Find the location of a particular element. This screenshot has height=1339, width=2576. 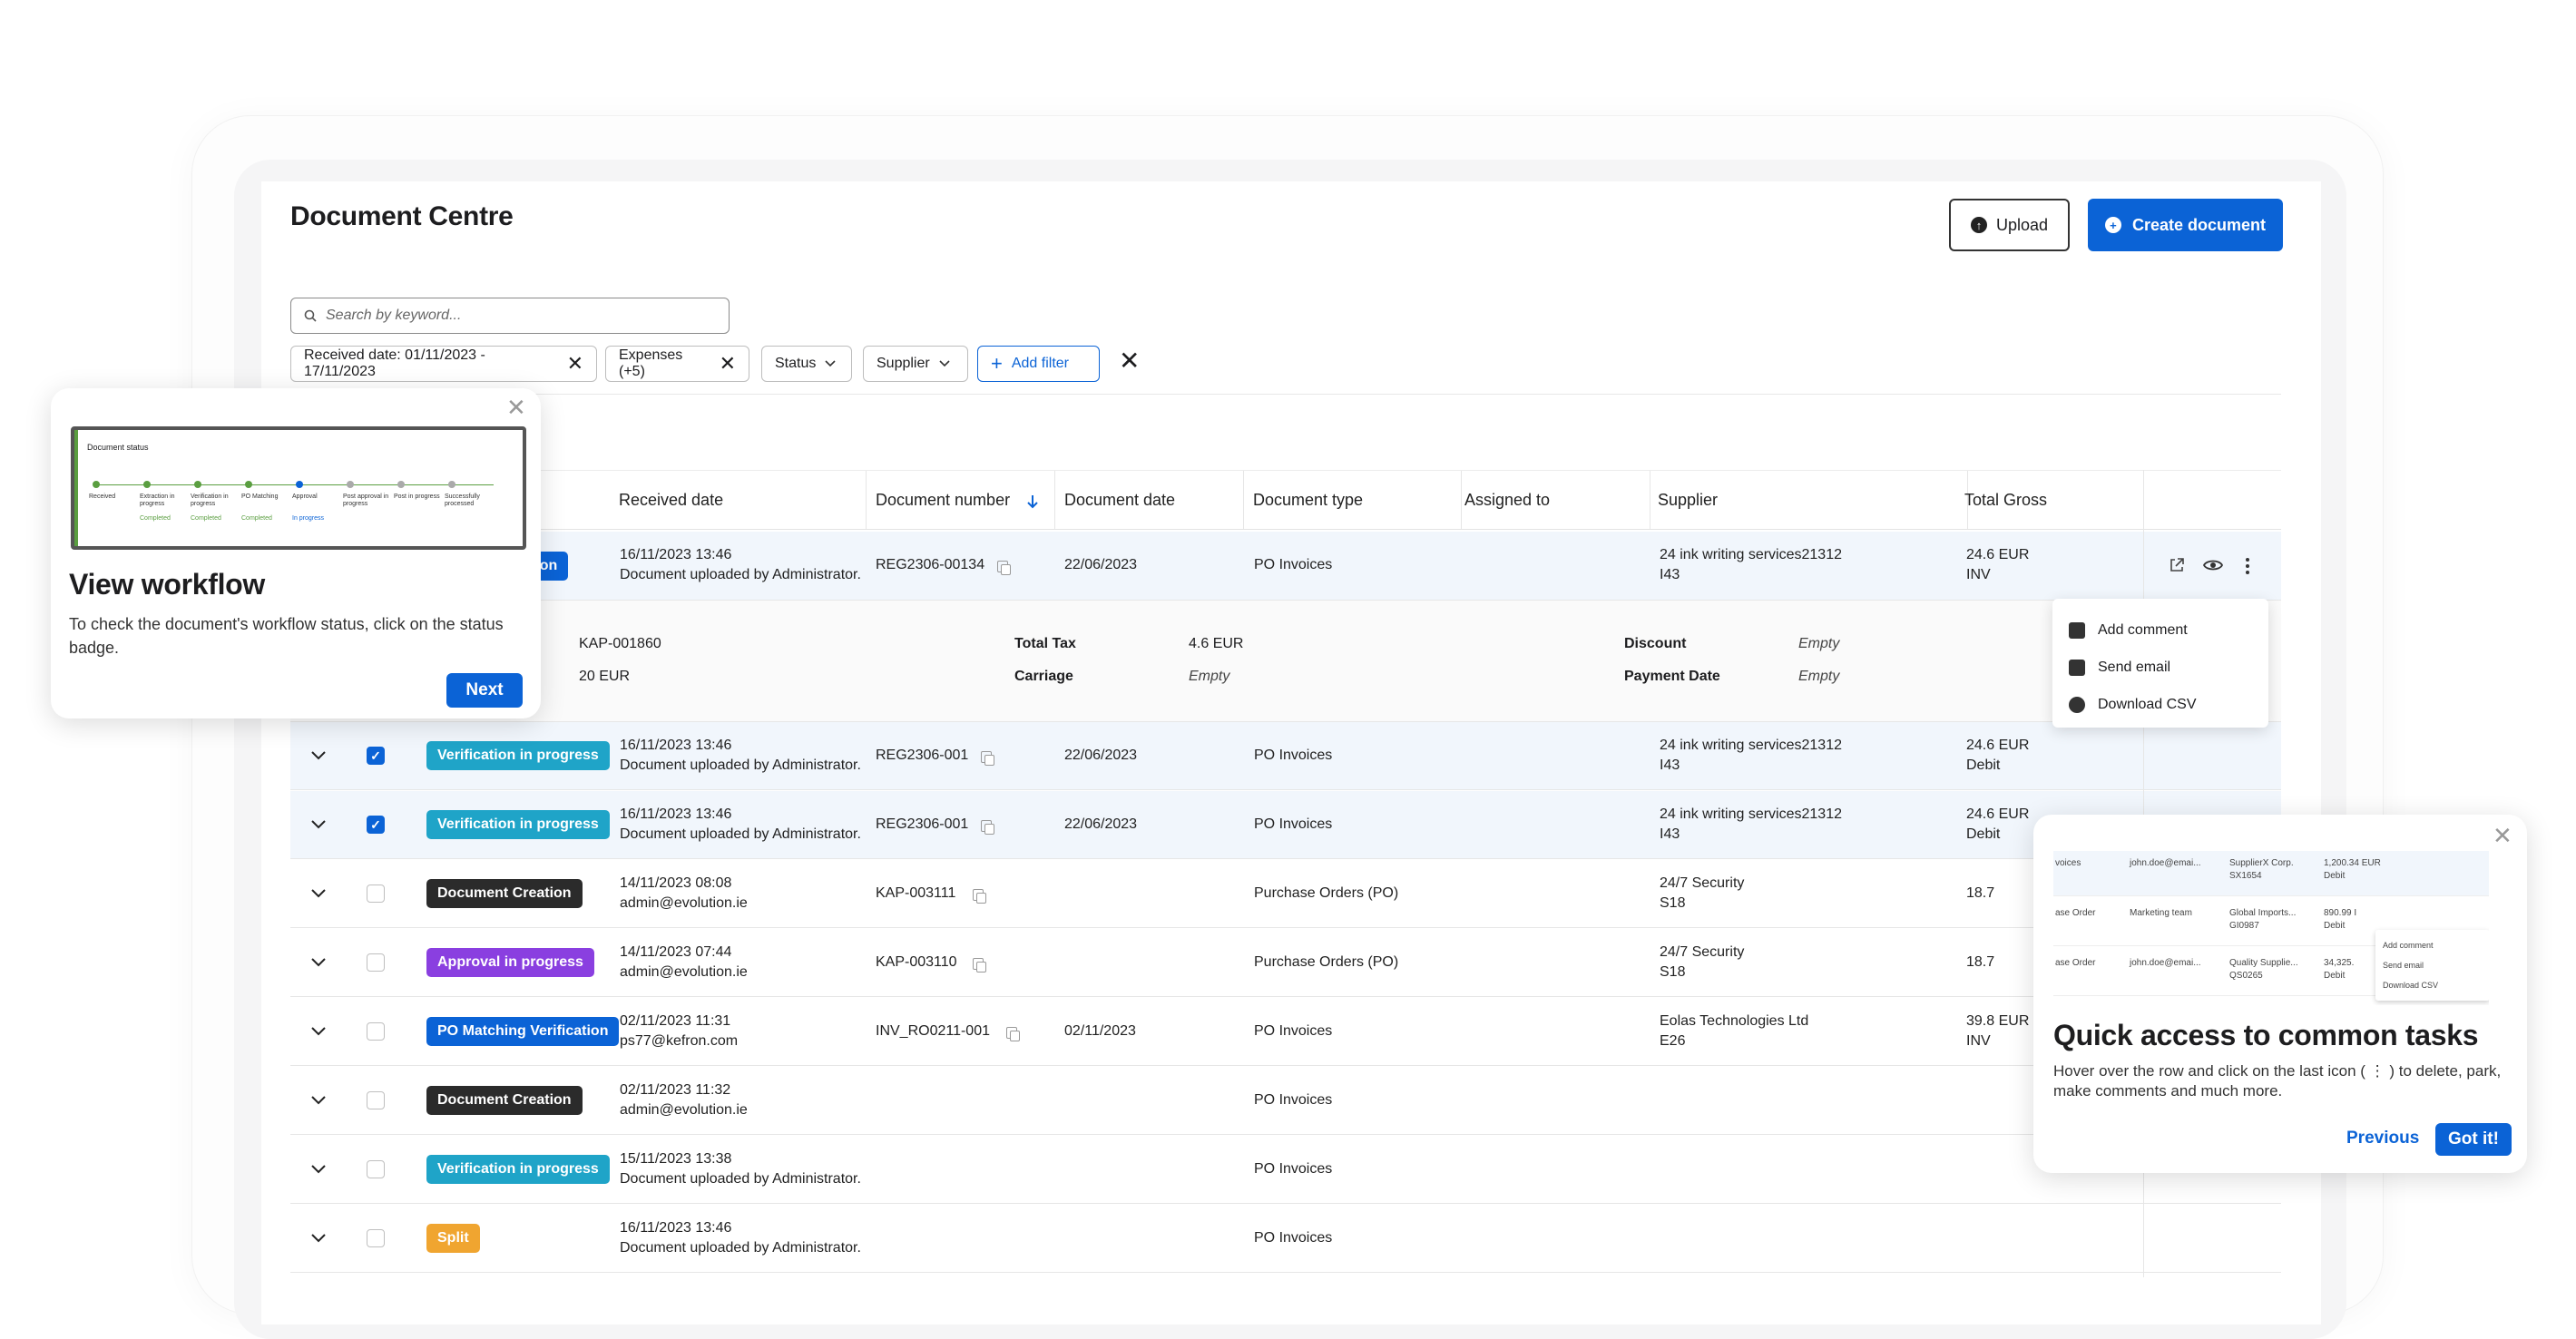

preview-cell: Marketing team is located at coordinates (2161, 913).